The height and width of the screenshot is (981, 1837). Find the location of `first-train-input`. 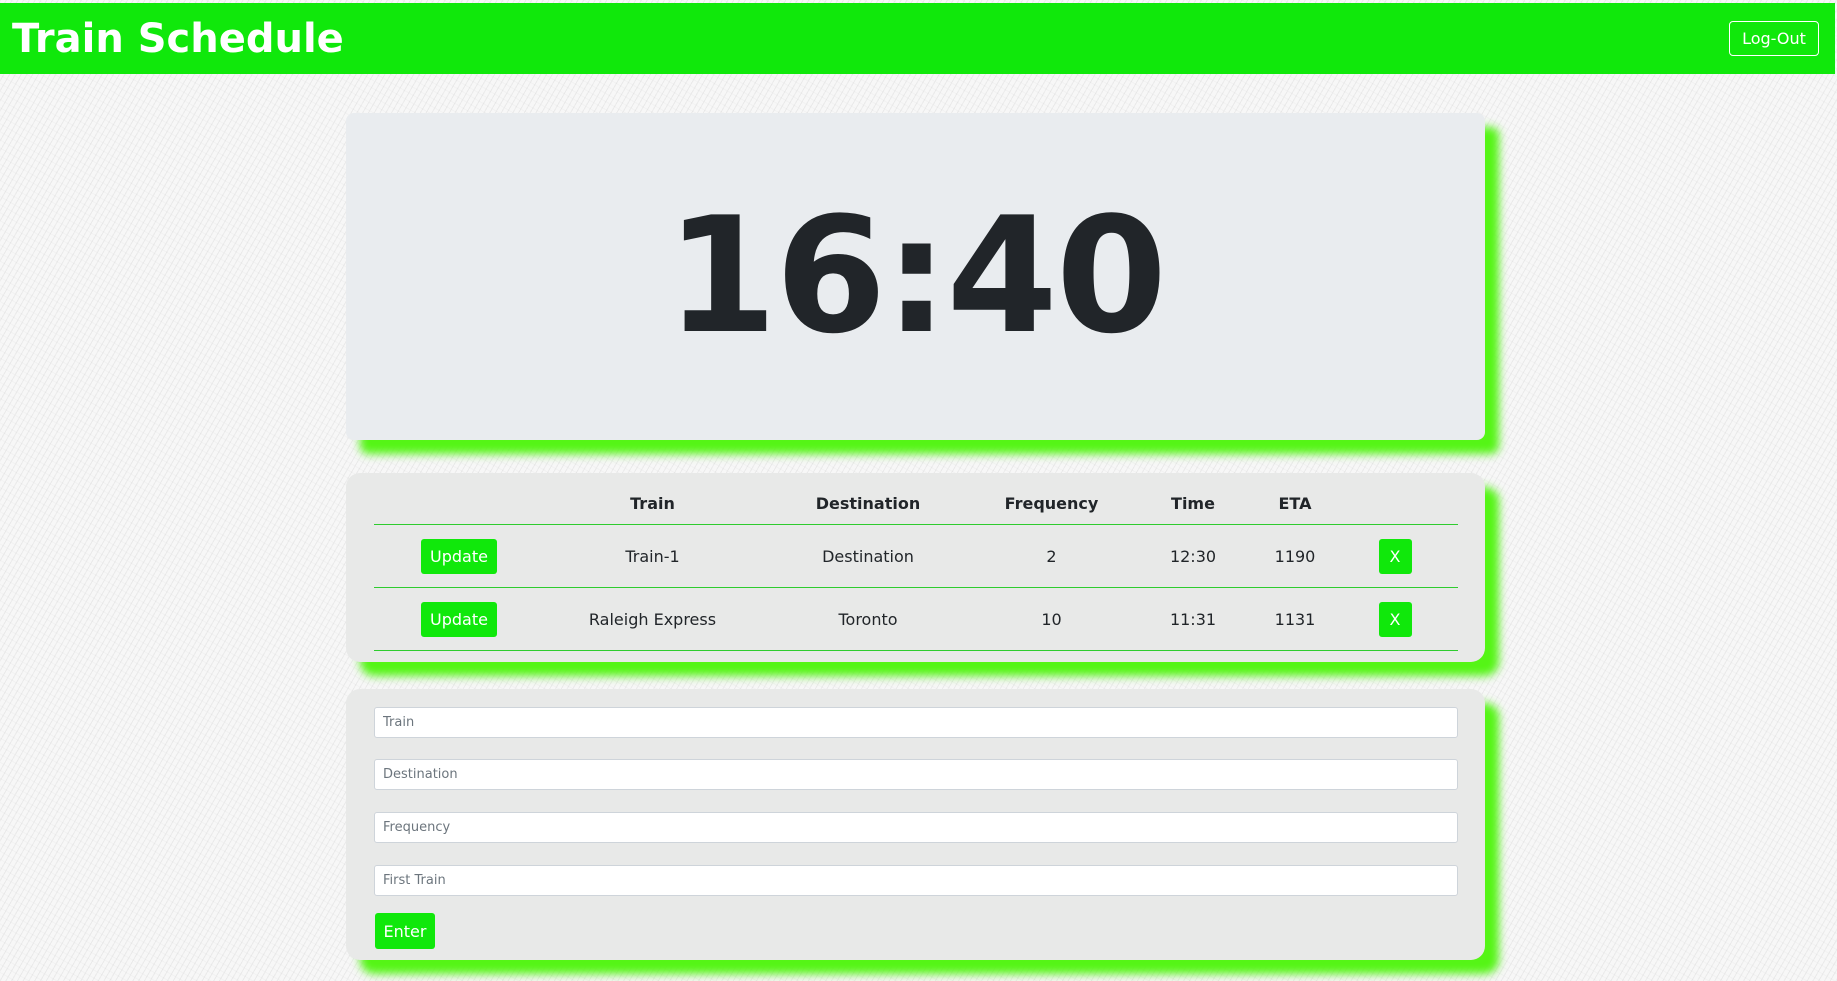

first-train-input is located at coordinates (916, 880).